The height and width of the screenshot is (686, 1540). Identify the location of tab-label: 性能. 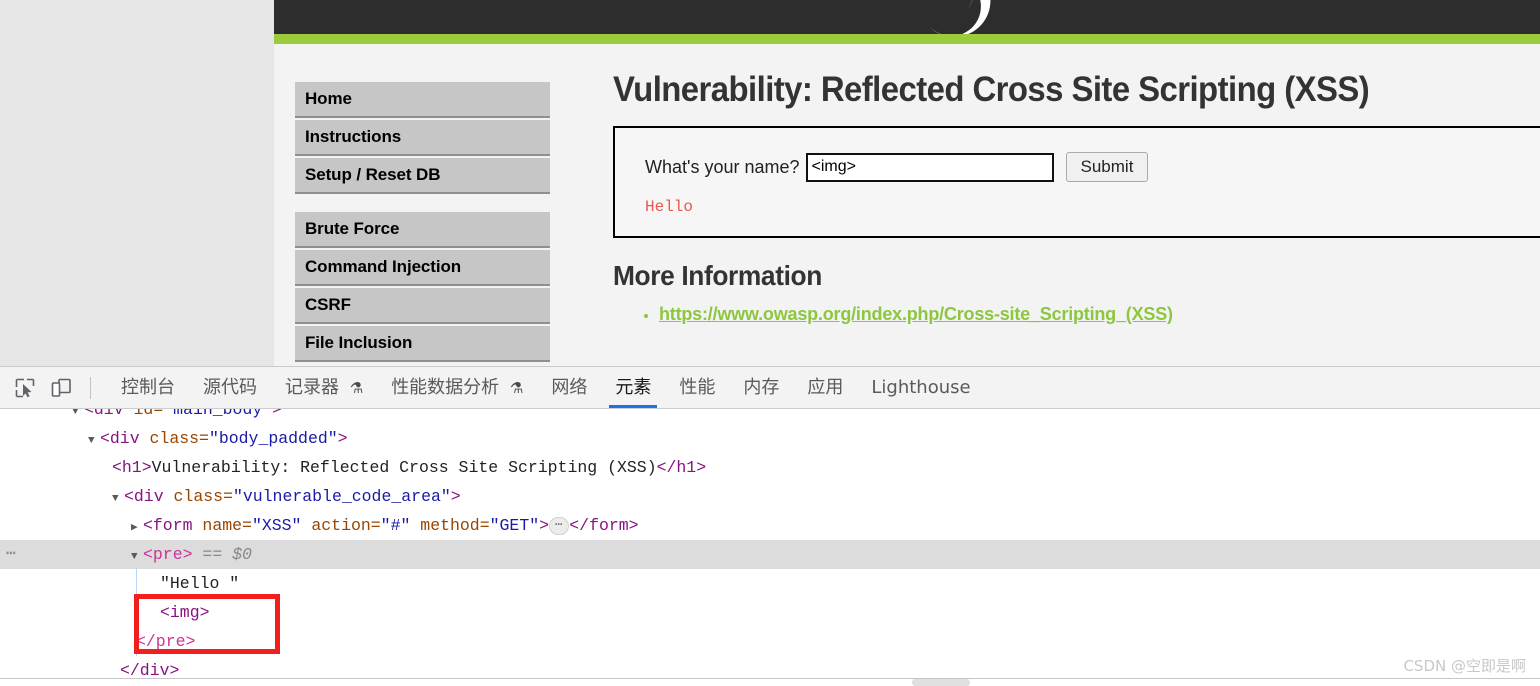
(697, 387).